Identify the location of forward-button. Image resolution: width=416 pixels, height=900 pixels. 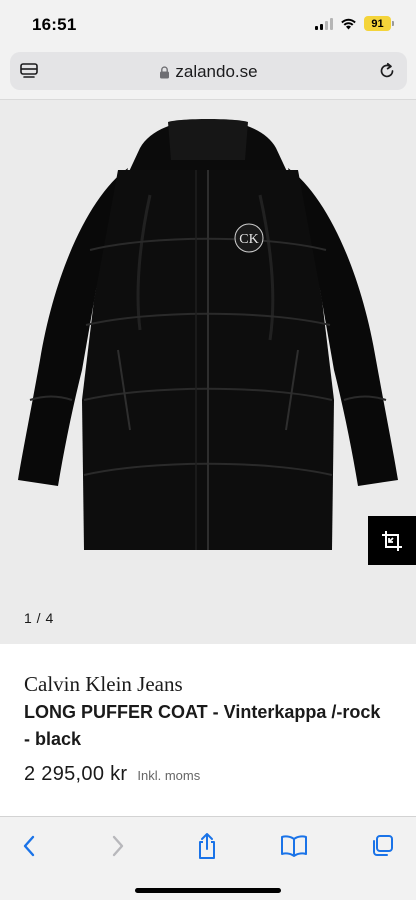
(118, 846).